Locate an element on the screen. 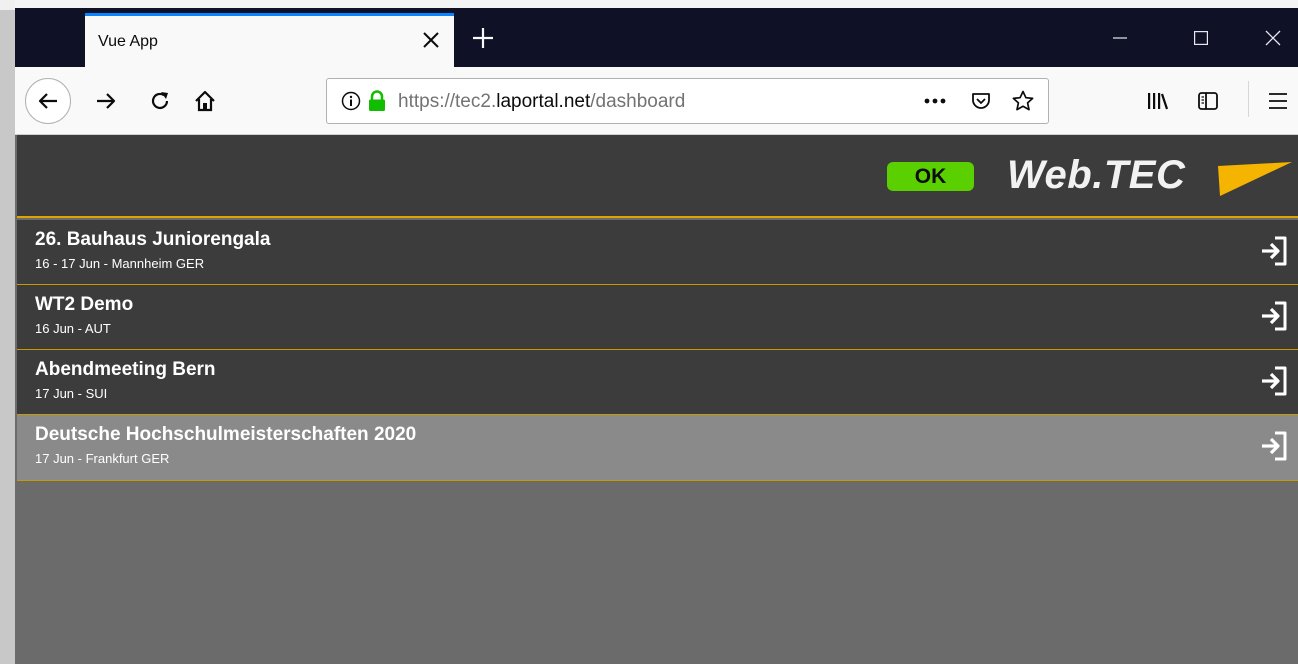 The width and height of the screenshot is (1298, 664). event-meta: 16 - 17 Jun - Mannheim GER is located at coordinates (120, 263).